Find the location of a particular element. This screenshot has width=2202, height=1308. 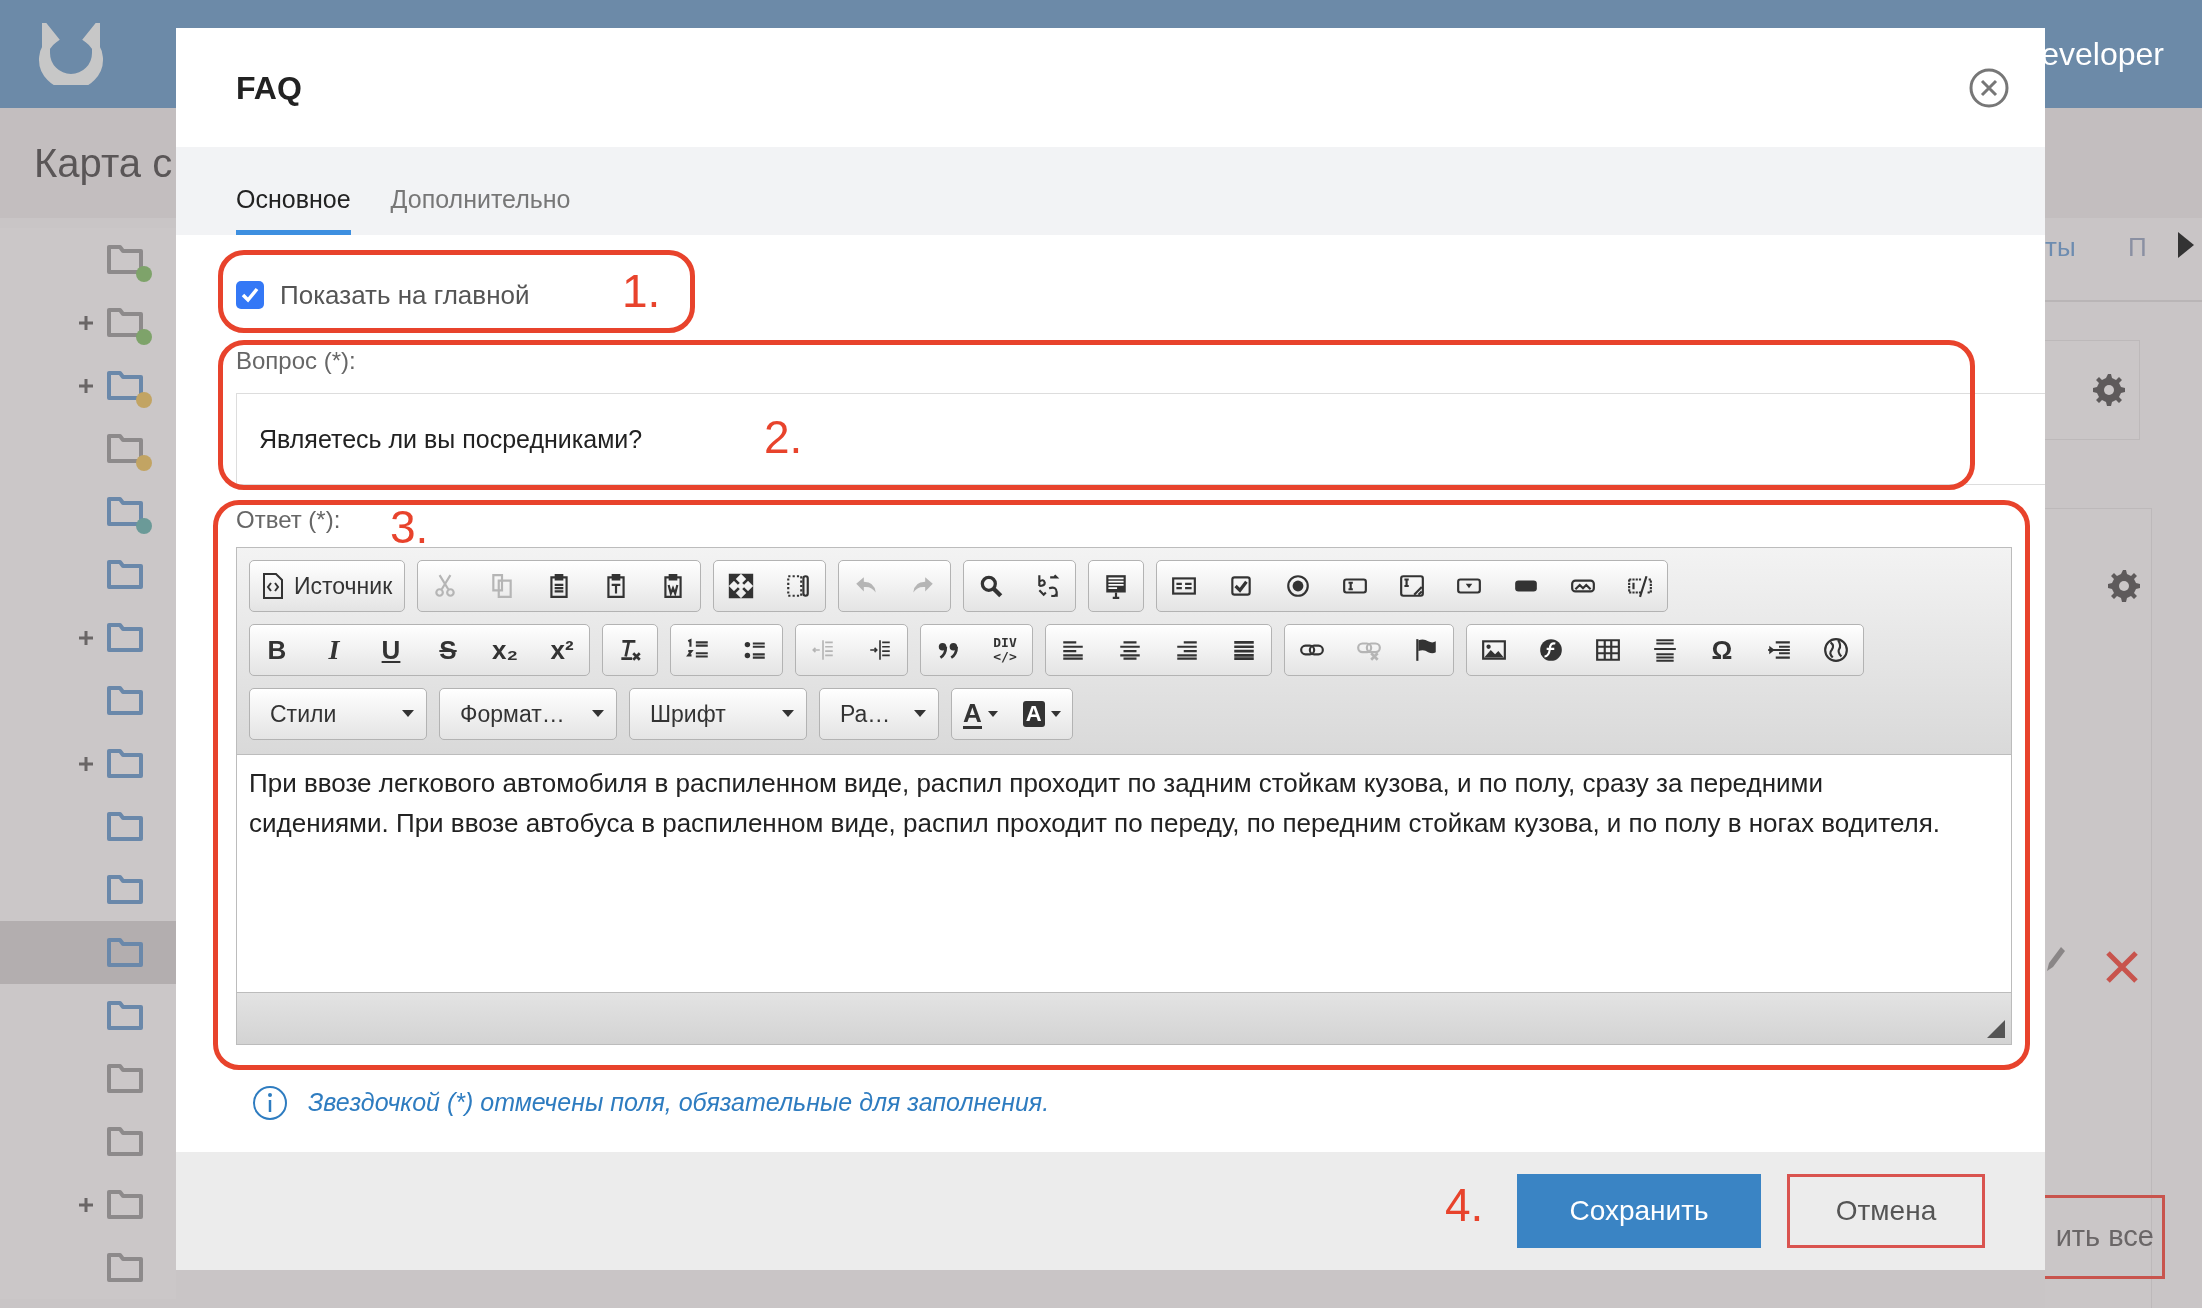

horizontal-rule-icon is located at coordinates (1665, 650).